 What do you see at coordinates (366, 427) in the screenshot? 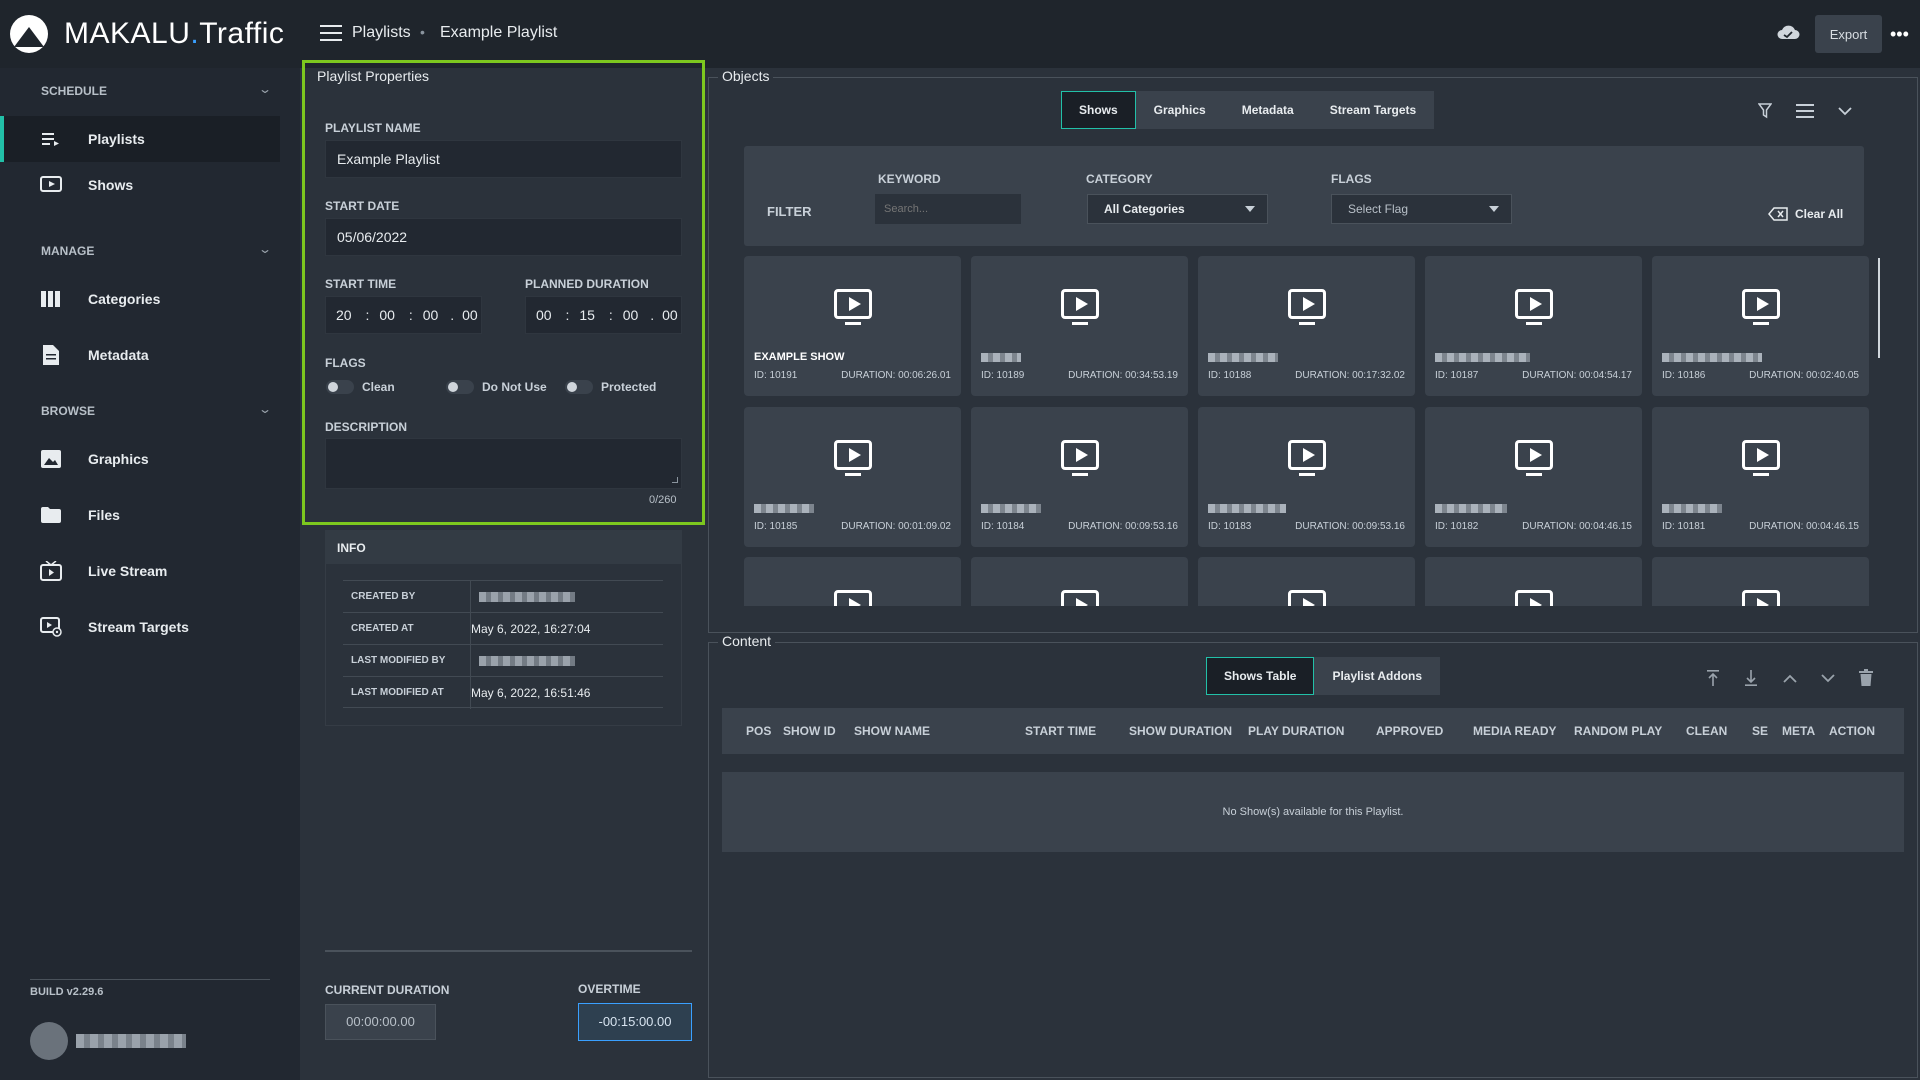
I see `description-label: DESCRIPTION` at bounding box center [366, 427].